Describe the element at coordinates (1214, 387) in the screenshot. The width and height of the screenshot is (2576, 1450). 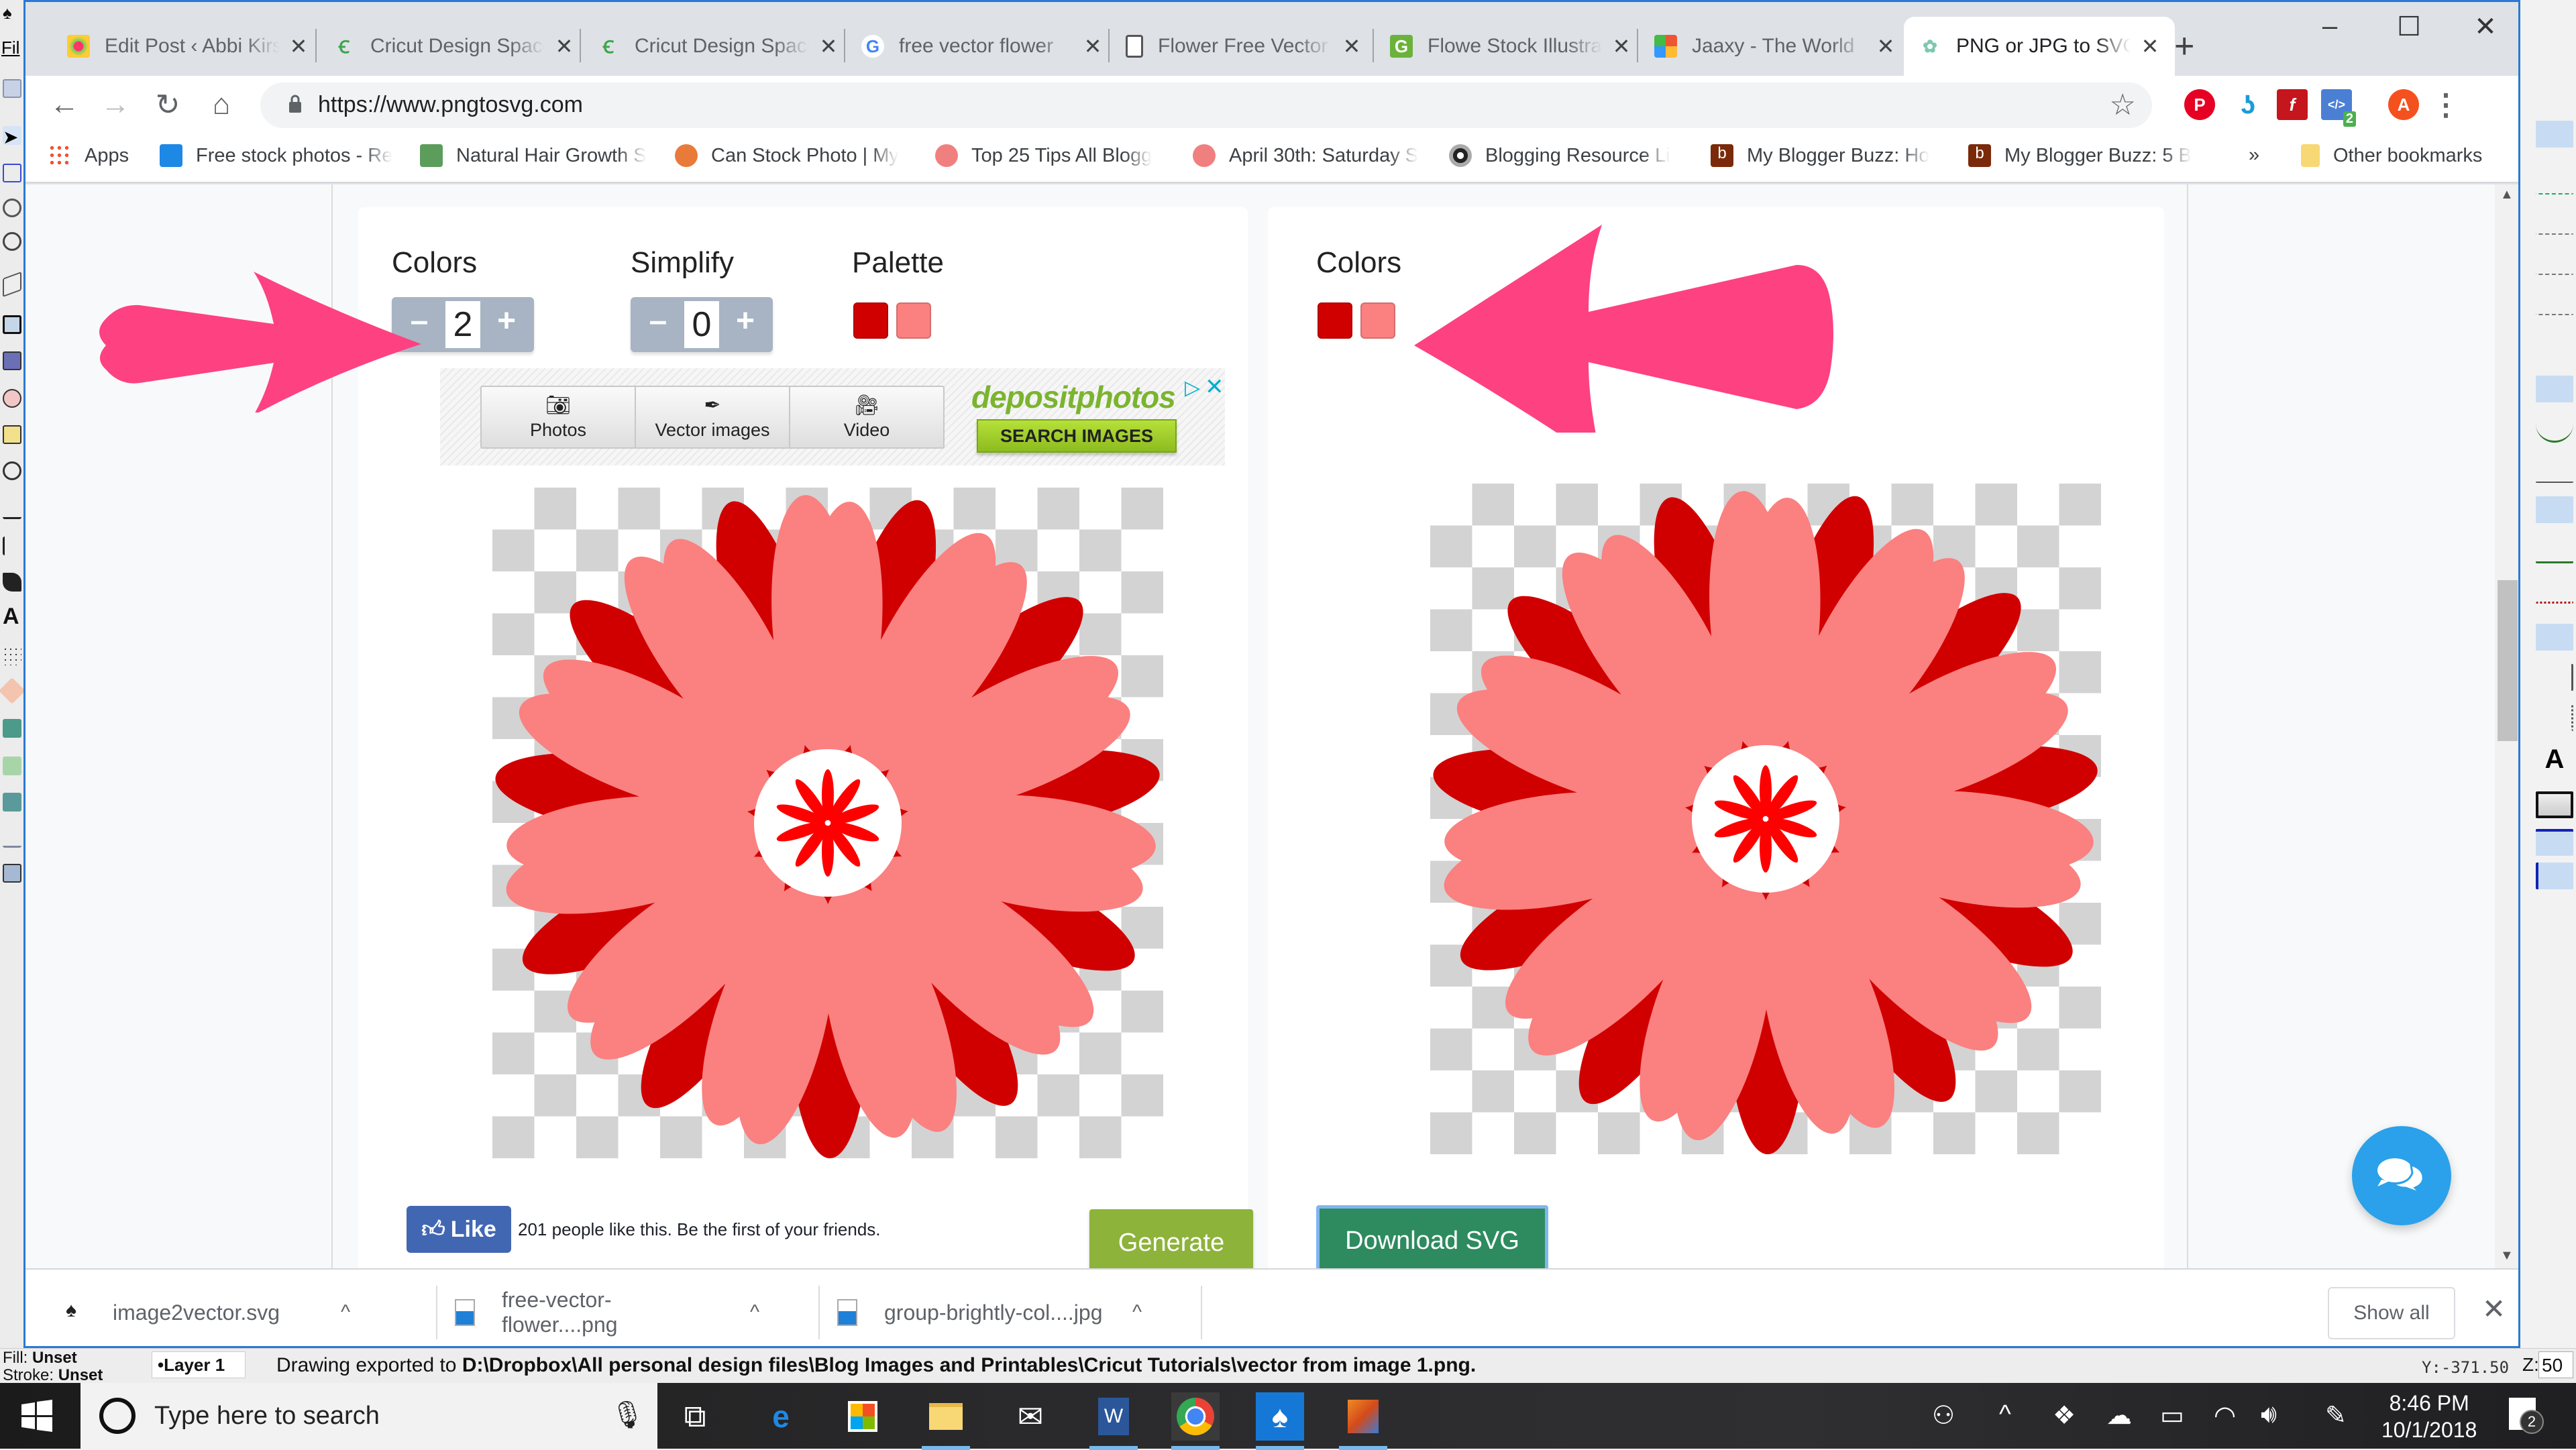
I see `ad-close-icon: ✕` at that location.